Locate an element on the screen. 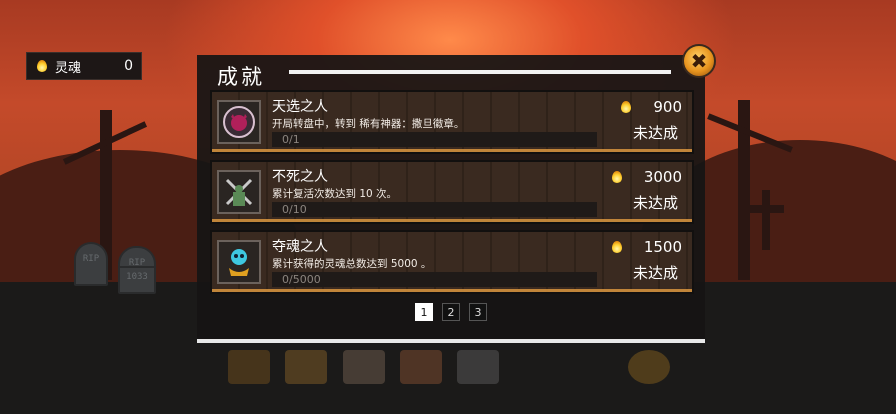 The width and height of the screenshot is (896, 414). progress-bar: 0/10 is located at coordinates (434, 209).